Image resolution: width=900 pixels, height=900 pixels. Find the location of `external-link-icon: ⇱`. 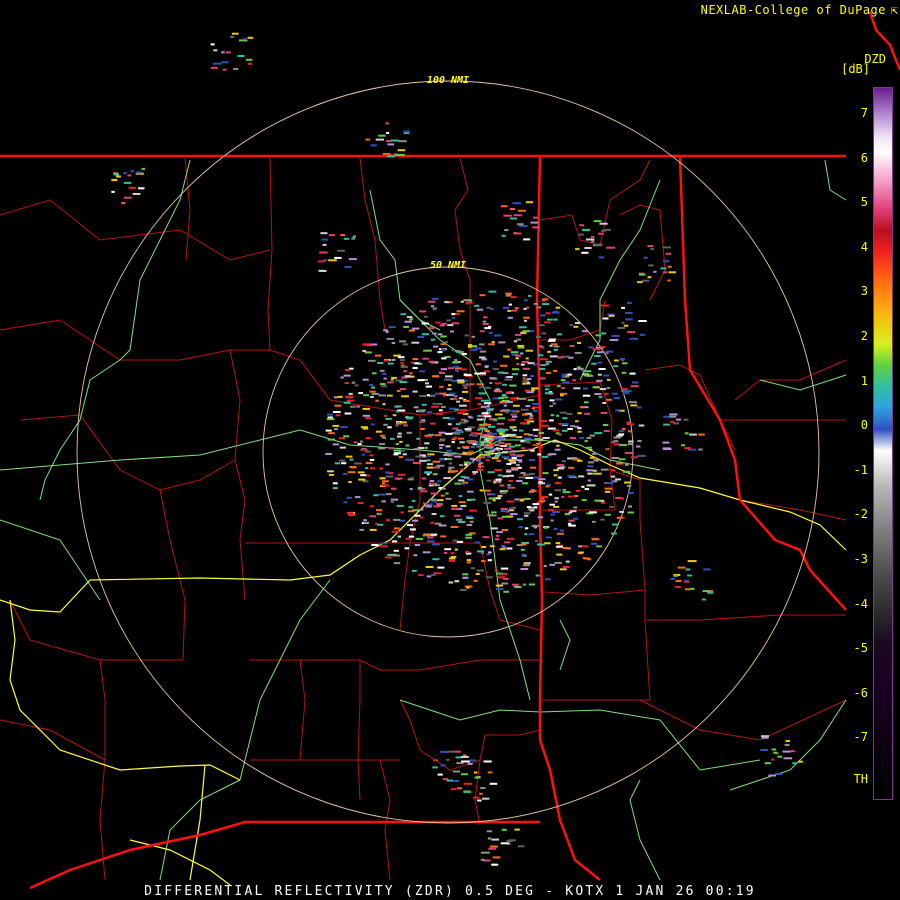

external-link-icon: ⇱ is located at coordinates (894, 10).